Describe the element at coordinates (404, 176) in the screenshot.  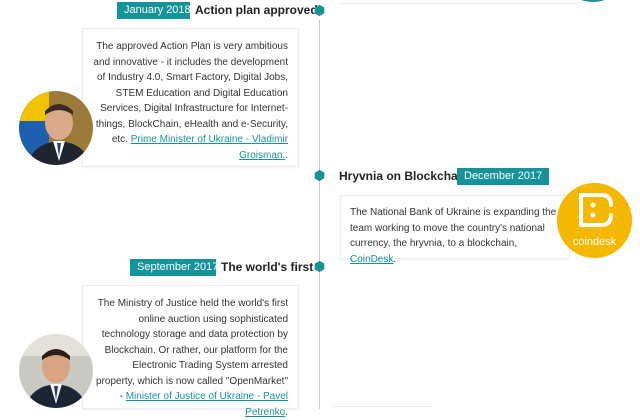
I see `event-title: Hryvnia on Blockchain` at that location.